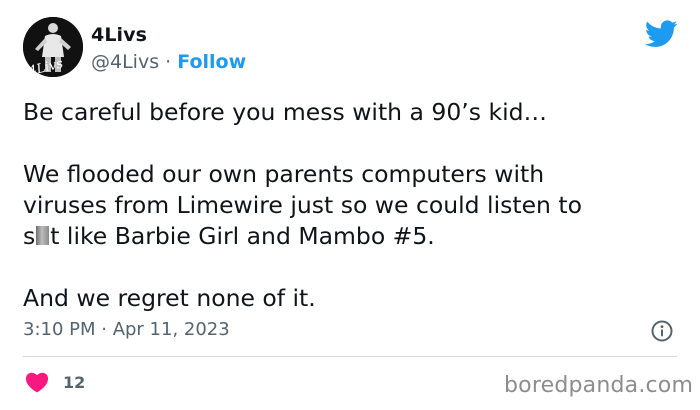 The width and height of the screenshot is (700, 410). Describe the element at coordinates (37, 382) in the screenshot. I see `heart-icon` at that location.